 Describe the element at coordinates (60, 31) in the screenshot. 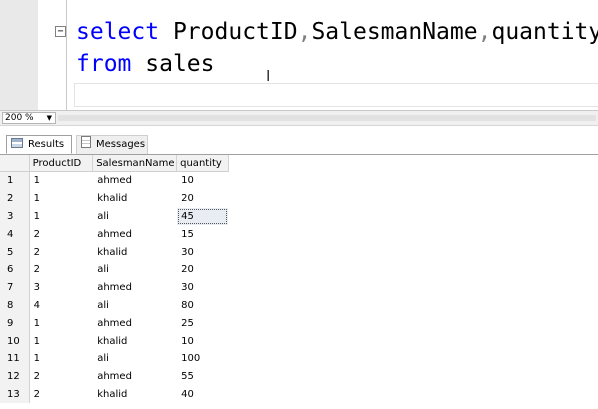

I see `collapse-icon: −` at that location.